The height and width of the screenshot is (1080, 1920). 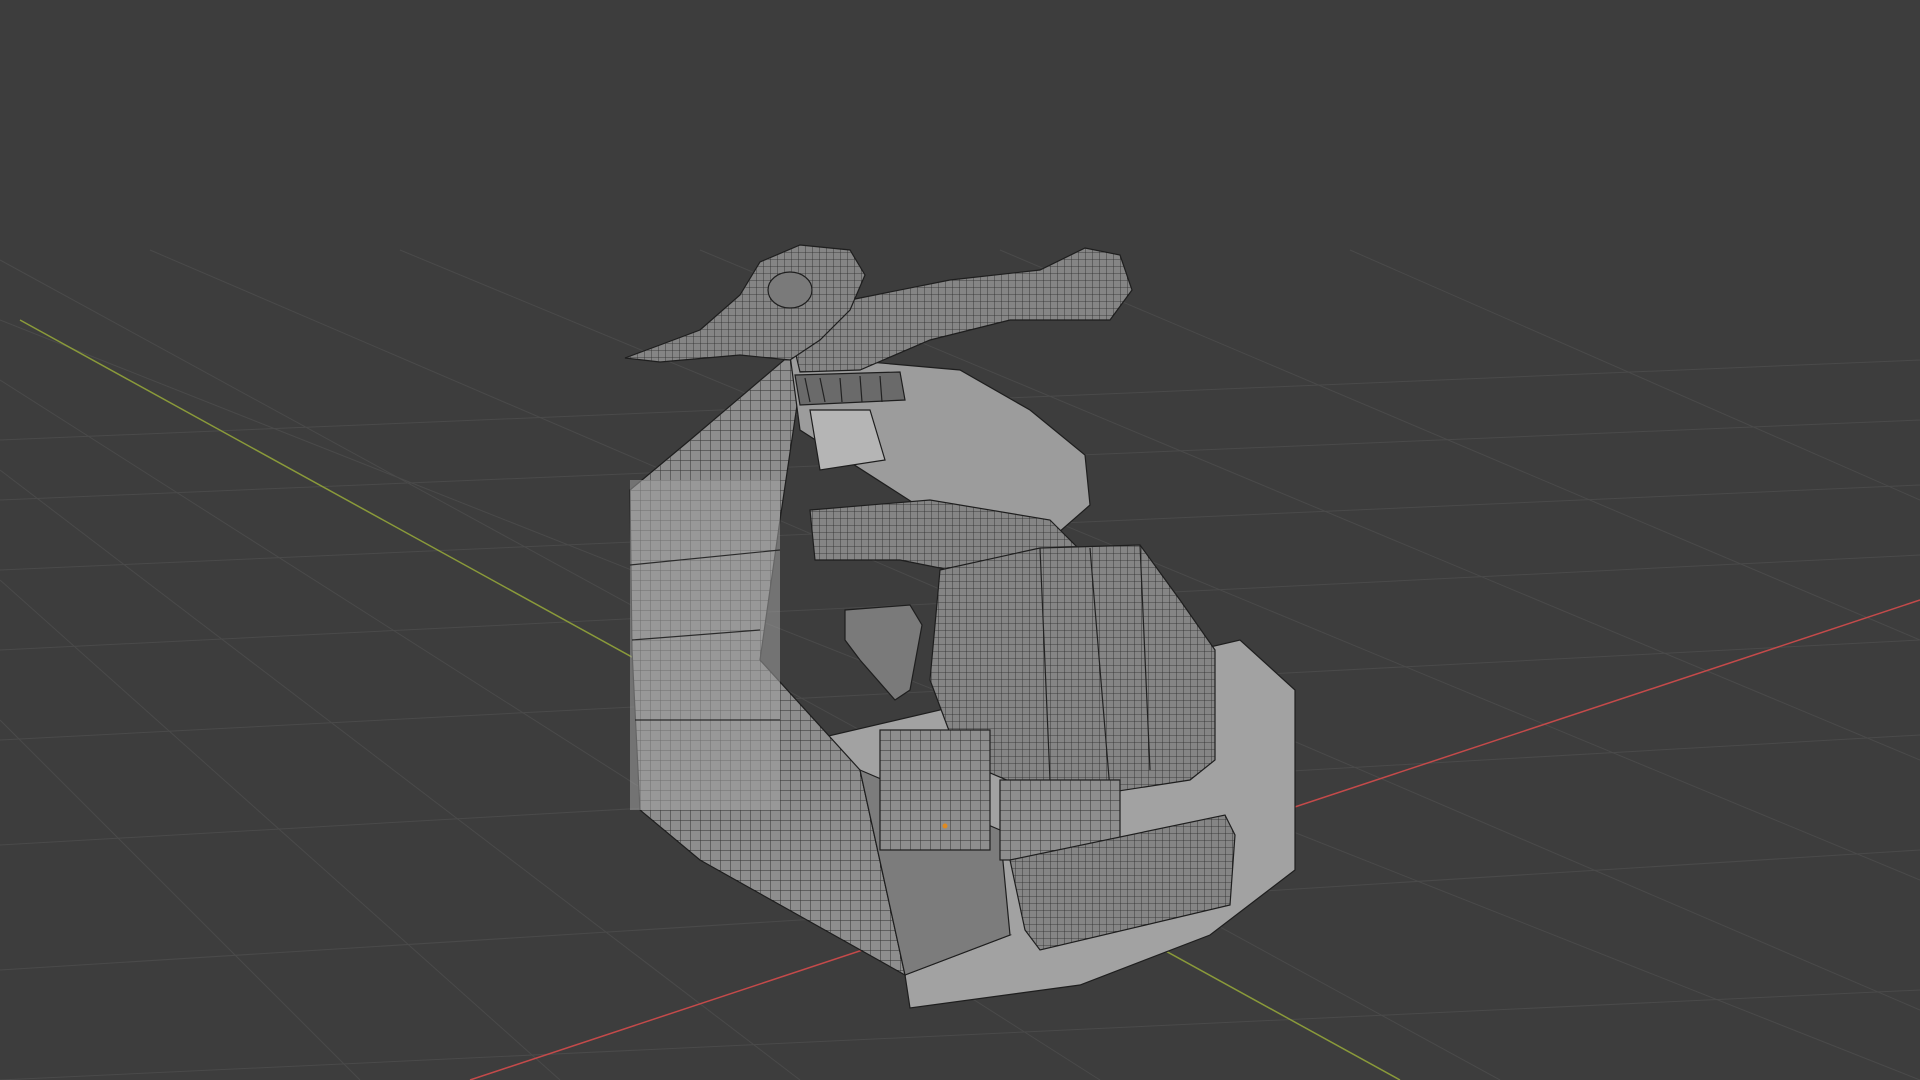 What do you see at coordinates (935, 790) in the screenshot?
I see `lower-mech-left` at bounding box center [935, 790].